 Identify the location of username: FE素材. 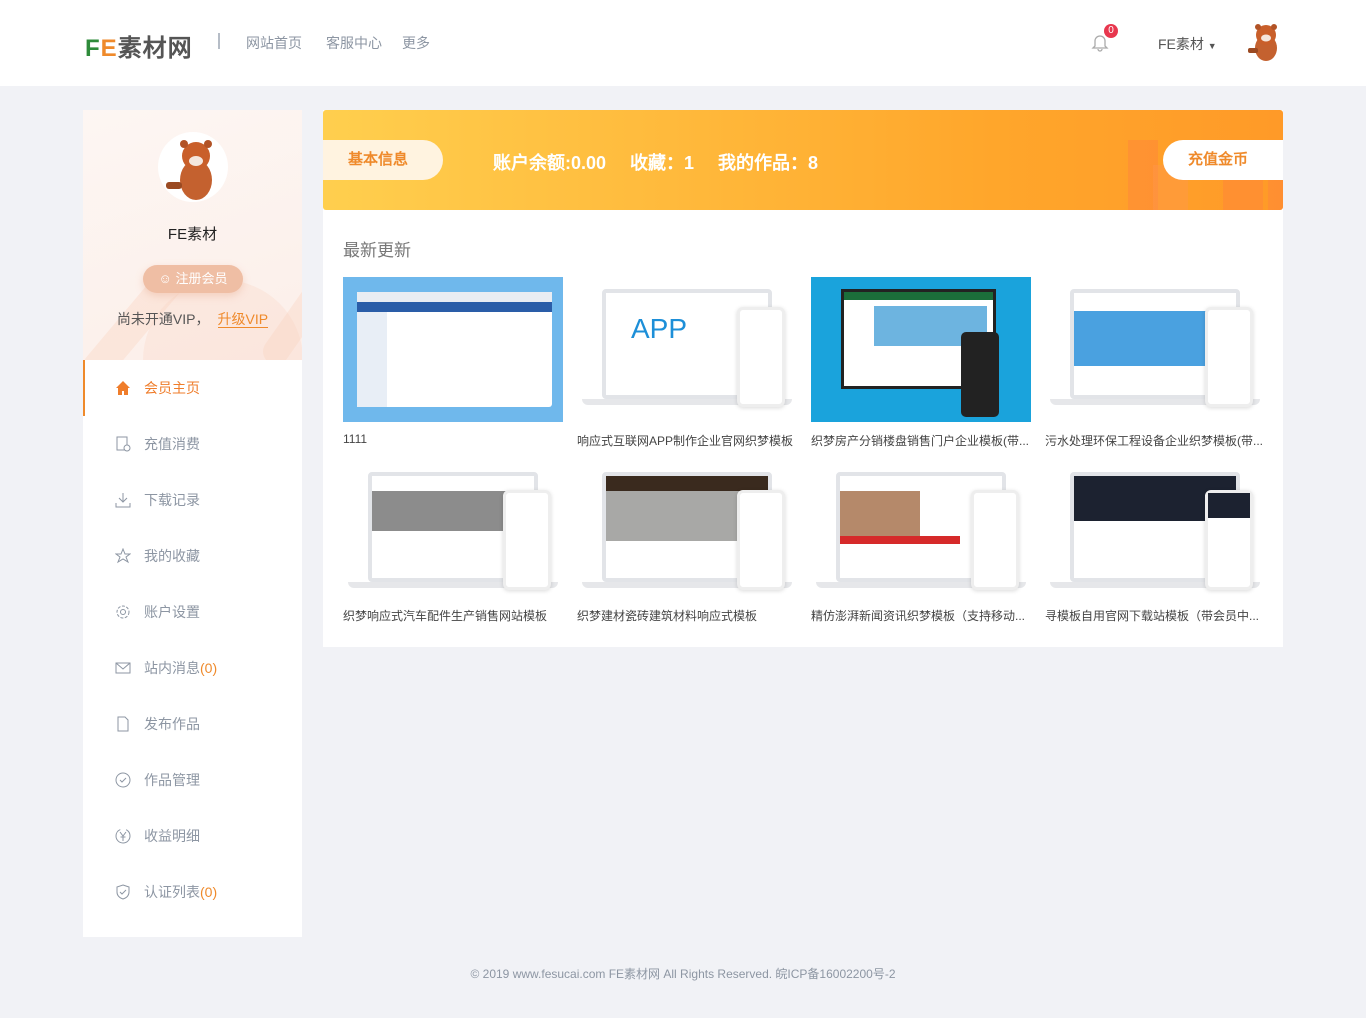
(1181, 44).